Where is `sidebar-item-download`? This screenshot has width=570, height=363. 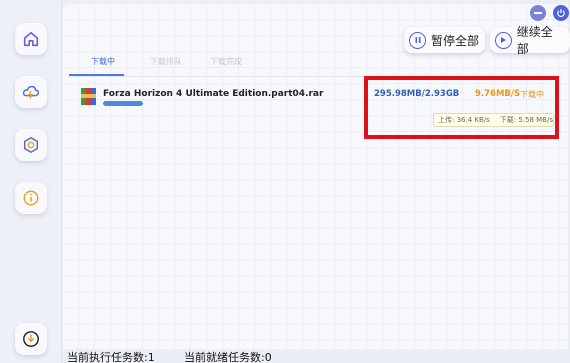
sidebar-item-download is located at coordinates (31, 339).